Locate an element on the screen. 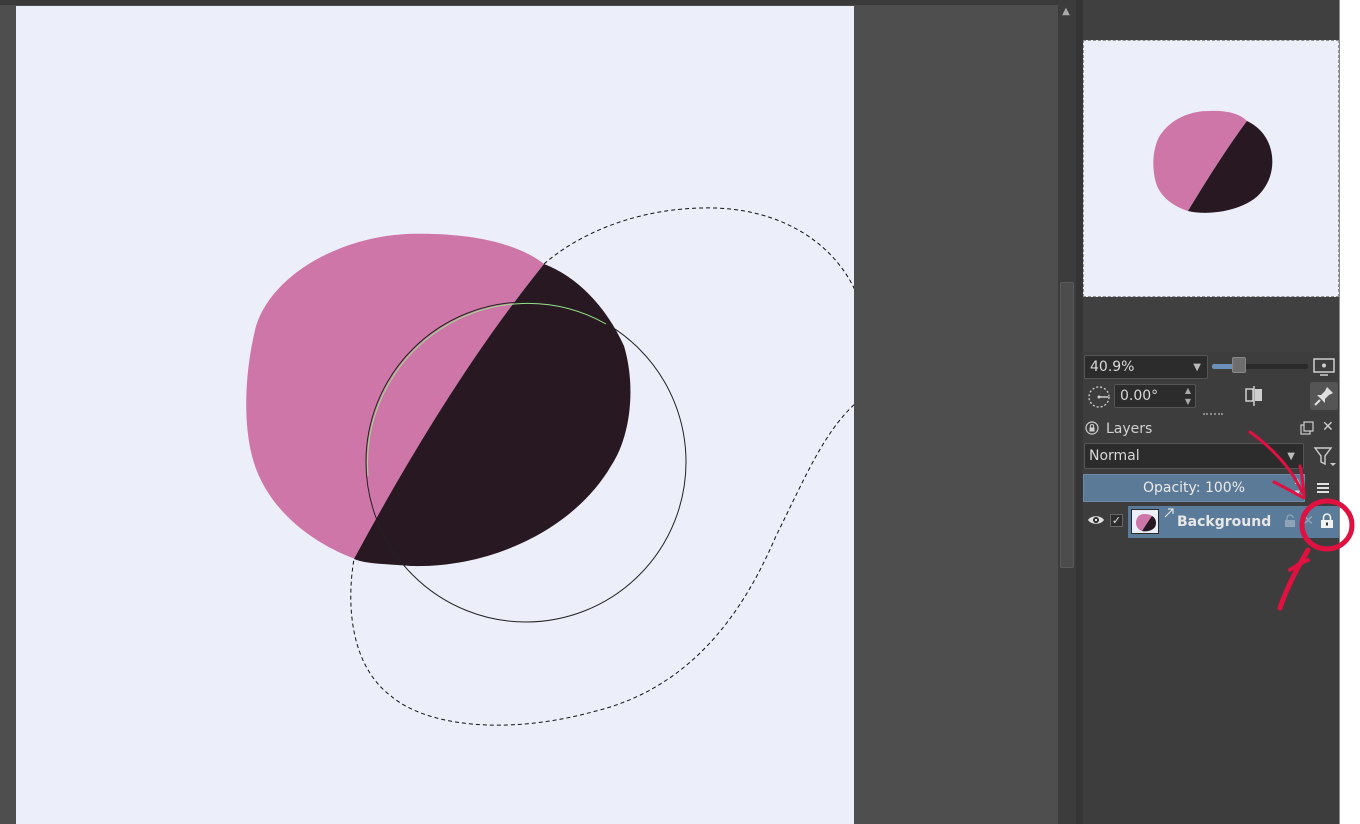  filter-icon is located at coordinates (1325, 457).